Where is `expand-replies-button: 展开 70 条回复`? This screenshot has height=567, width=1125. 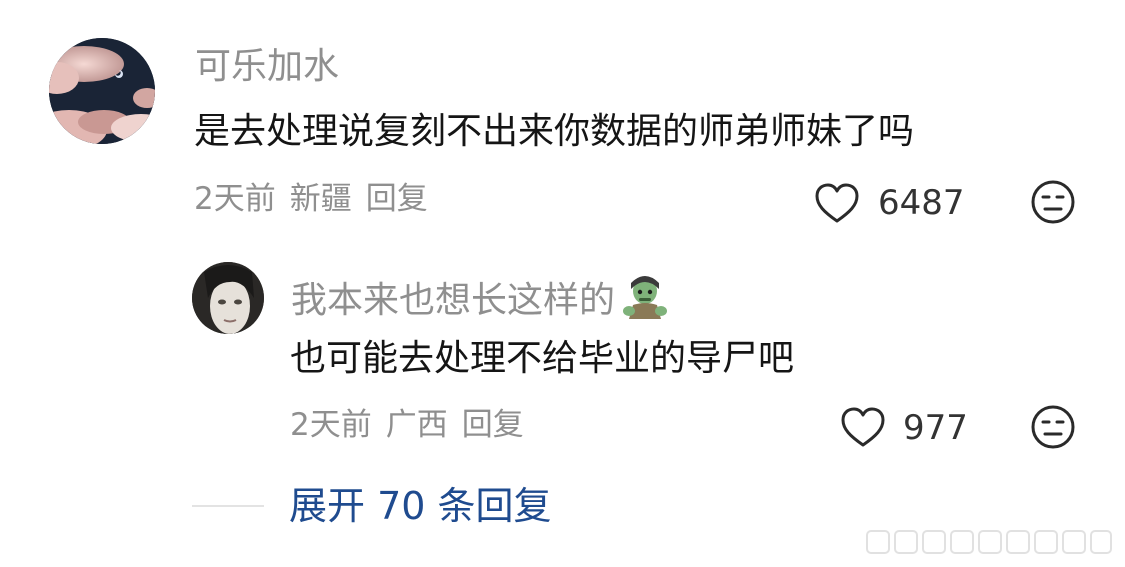 expand-replies-button: 展开 70 条回复 is located at coordinates (420, 506).